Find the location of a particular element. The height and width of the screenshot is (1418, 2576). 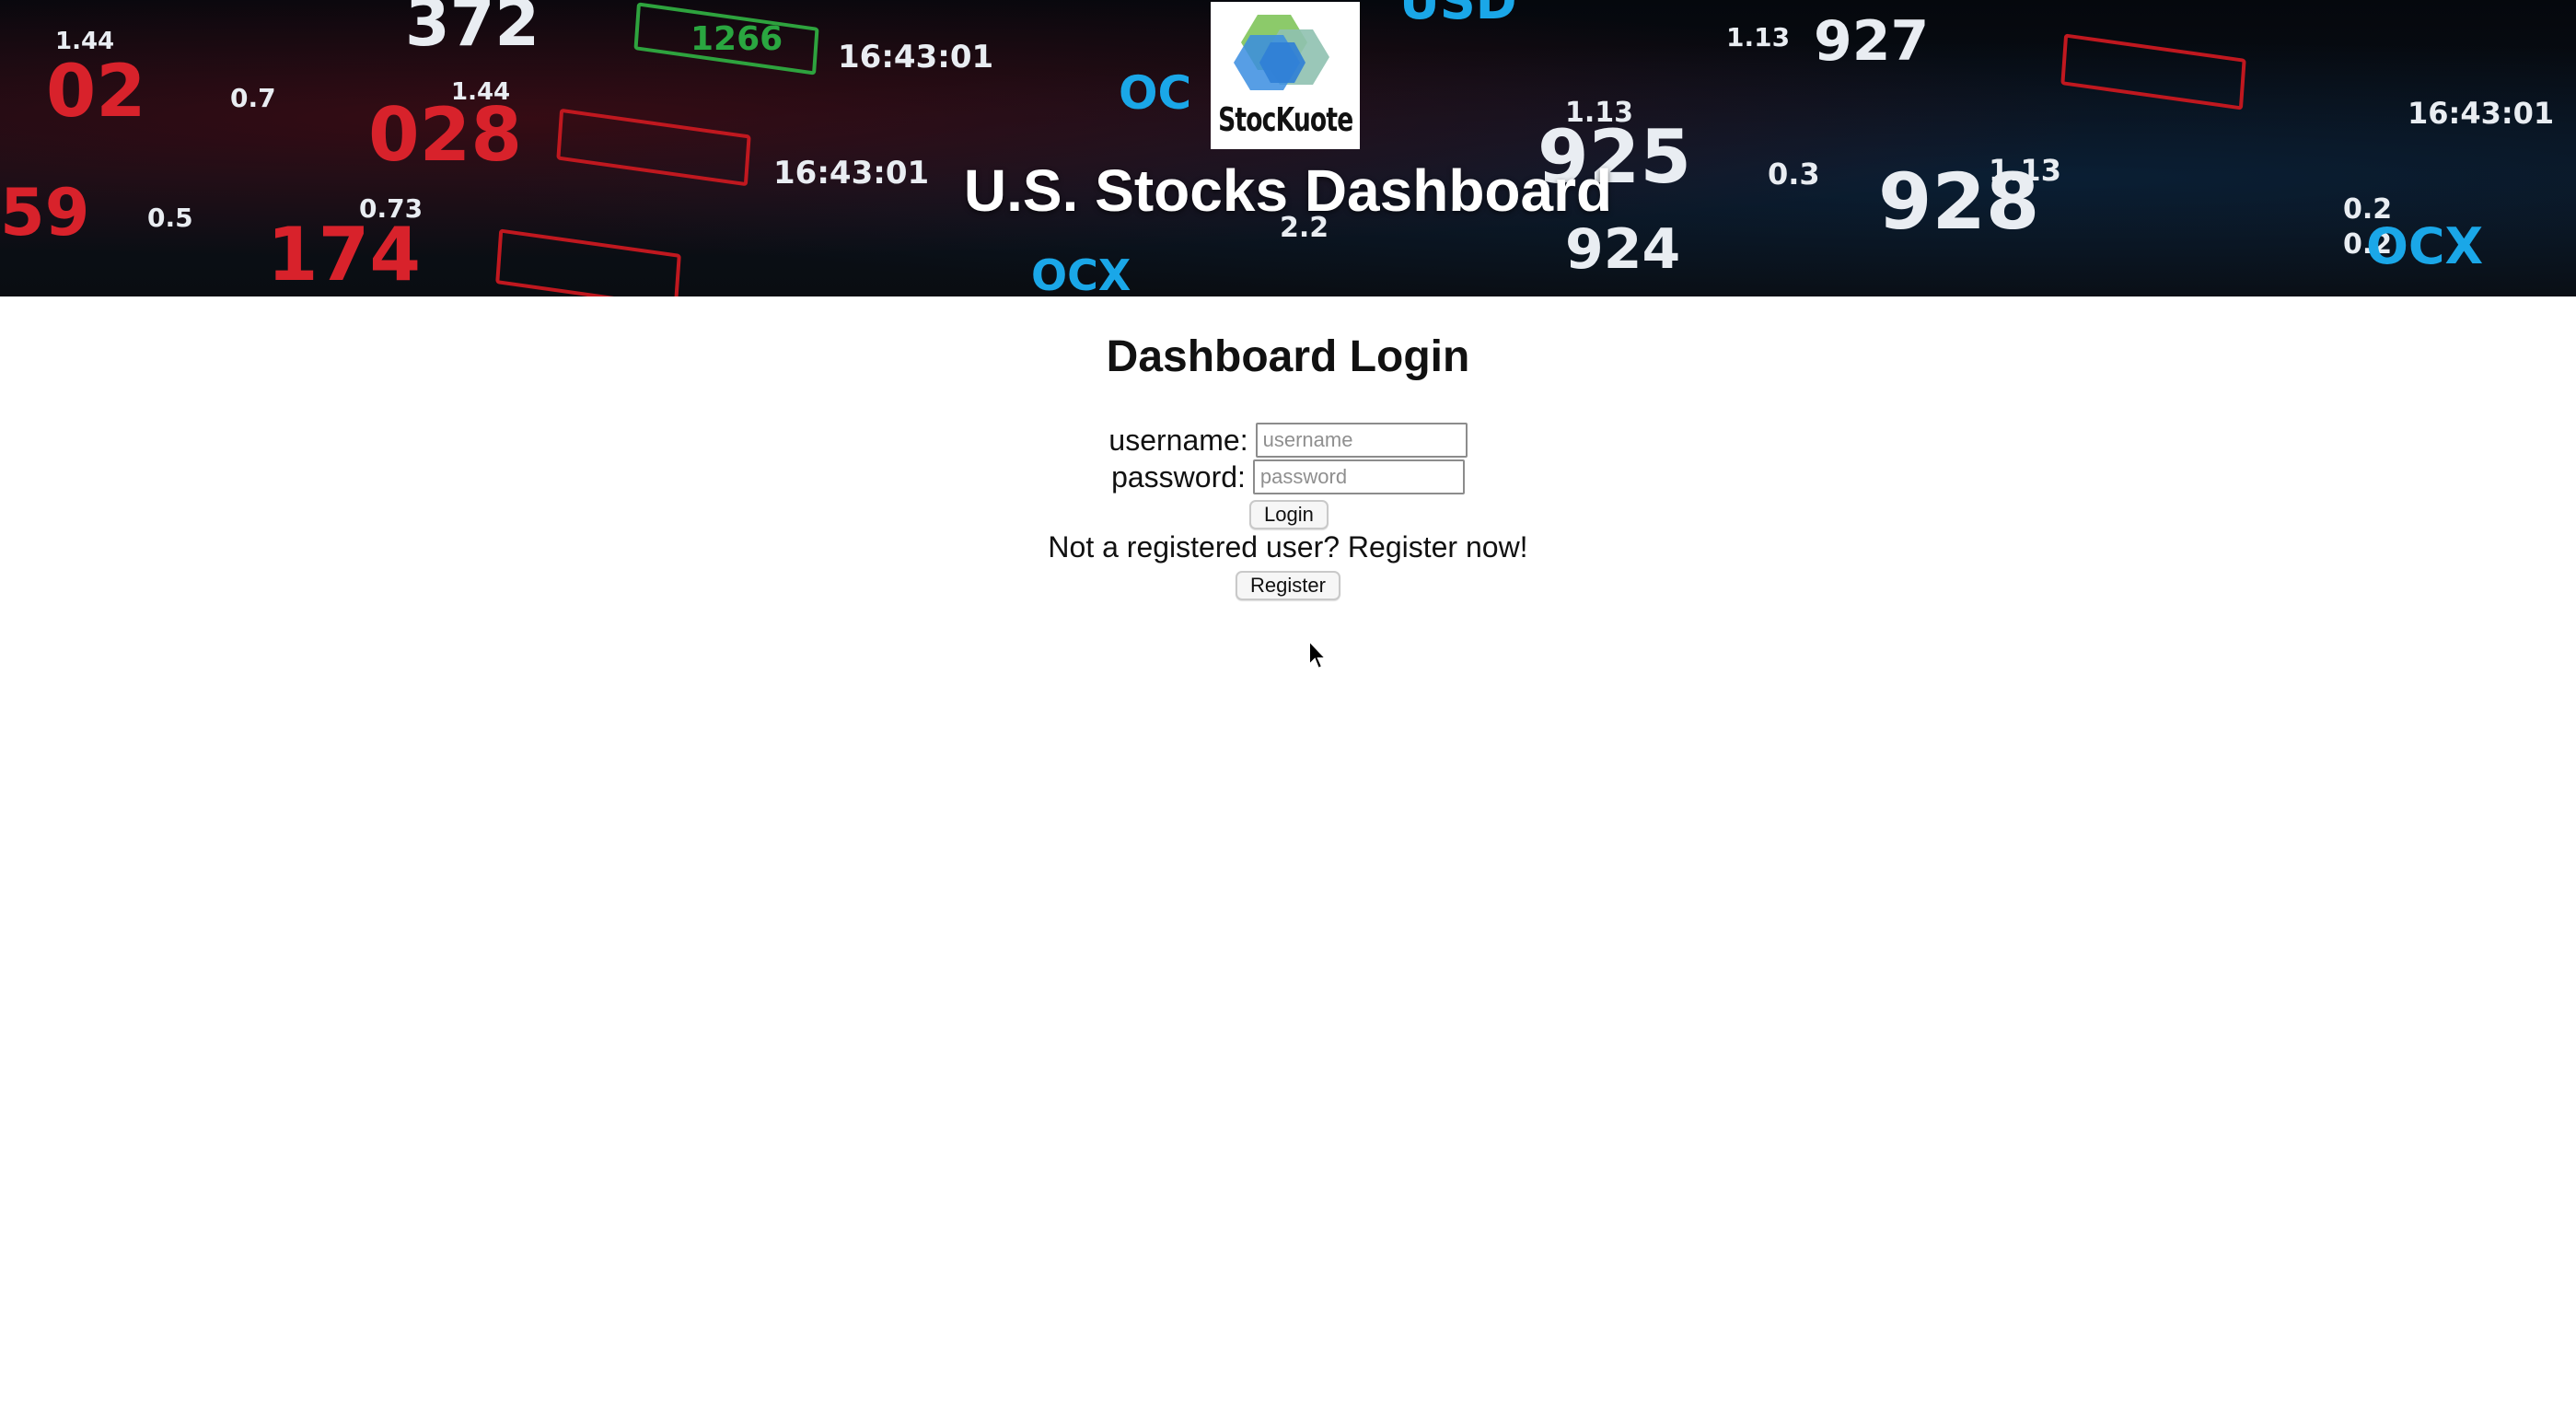

username-row: username: is located at coordinates (1288, 441).